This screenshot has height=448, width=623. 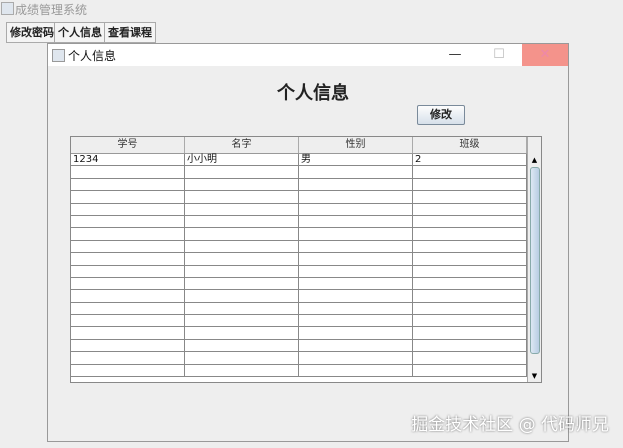 I want to click on vertical-scrollbar: ▲ ▼, so click(x=534, y=259).